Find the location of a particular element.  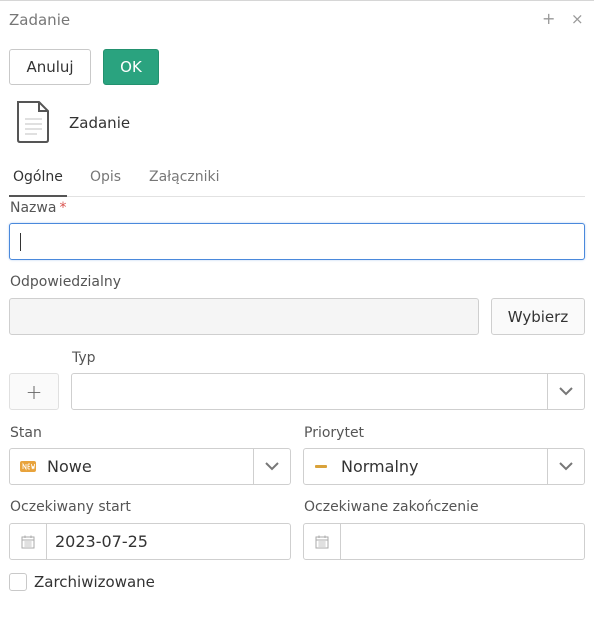

stan-select: Nowe is located at coordinates (150, 466).